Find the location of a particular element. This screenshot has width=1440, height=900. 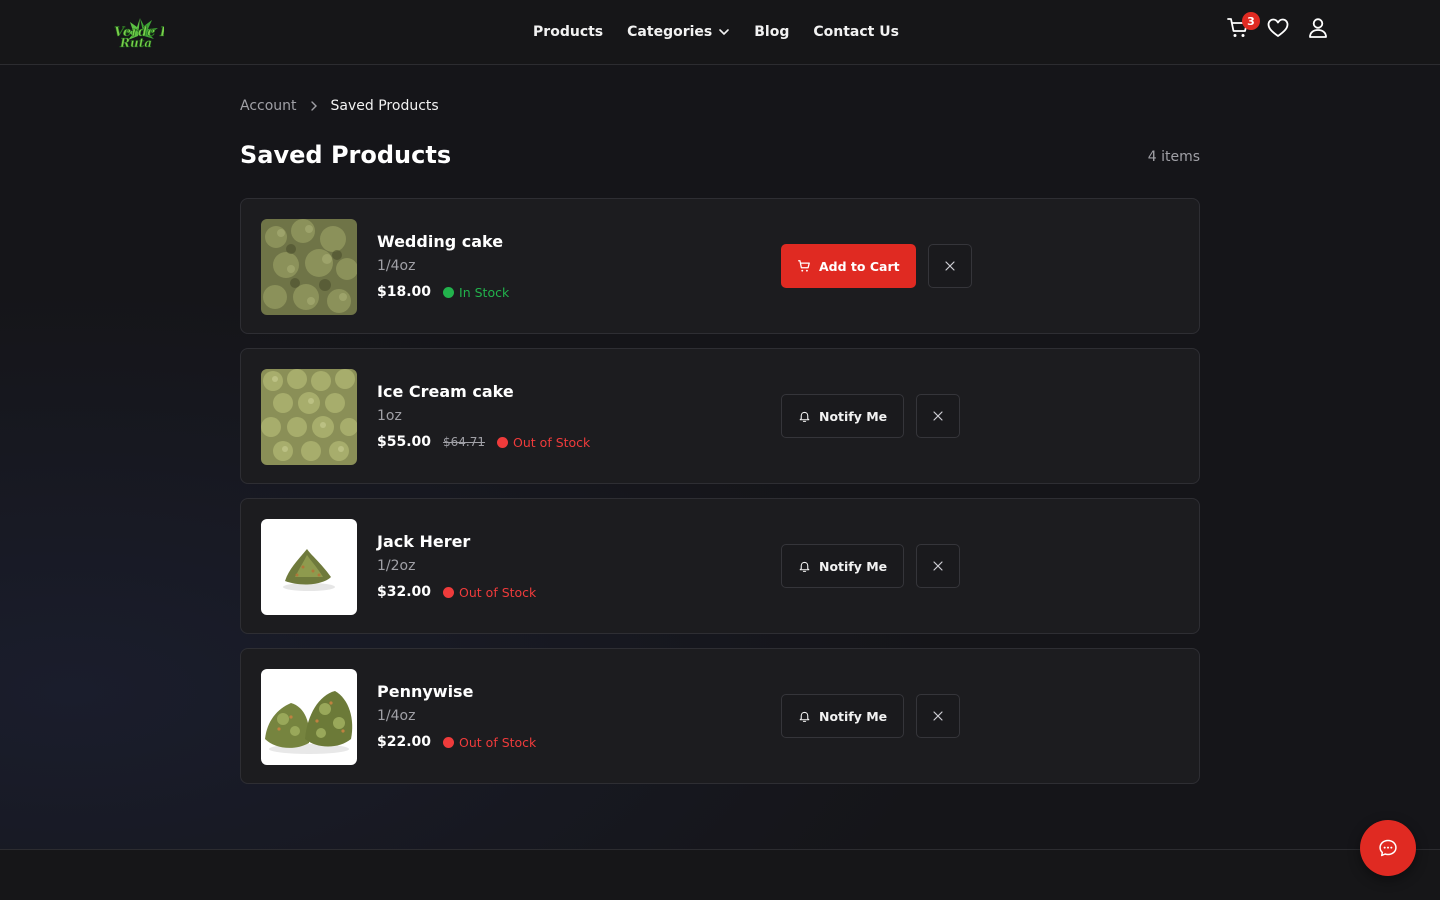

account-button is located at coordinates (1318, 28).